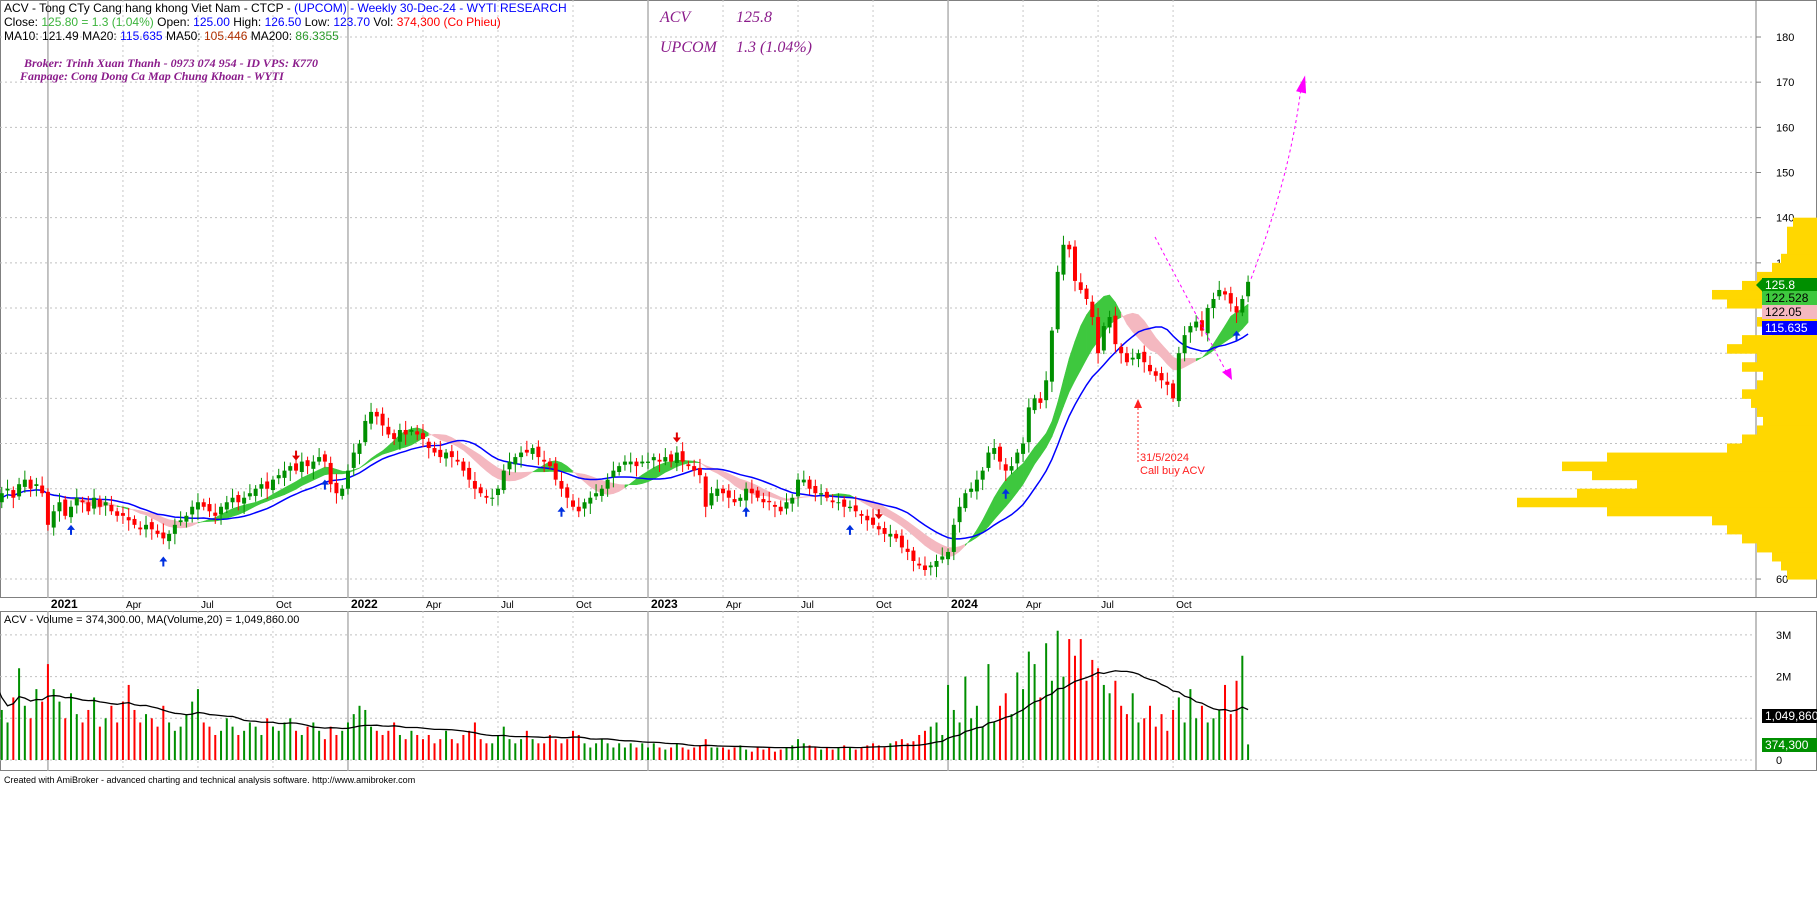  I want to click on ma50-value: 105.446, so click(225, 36).